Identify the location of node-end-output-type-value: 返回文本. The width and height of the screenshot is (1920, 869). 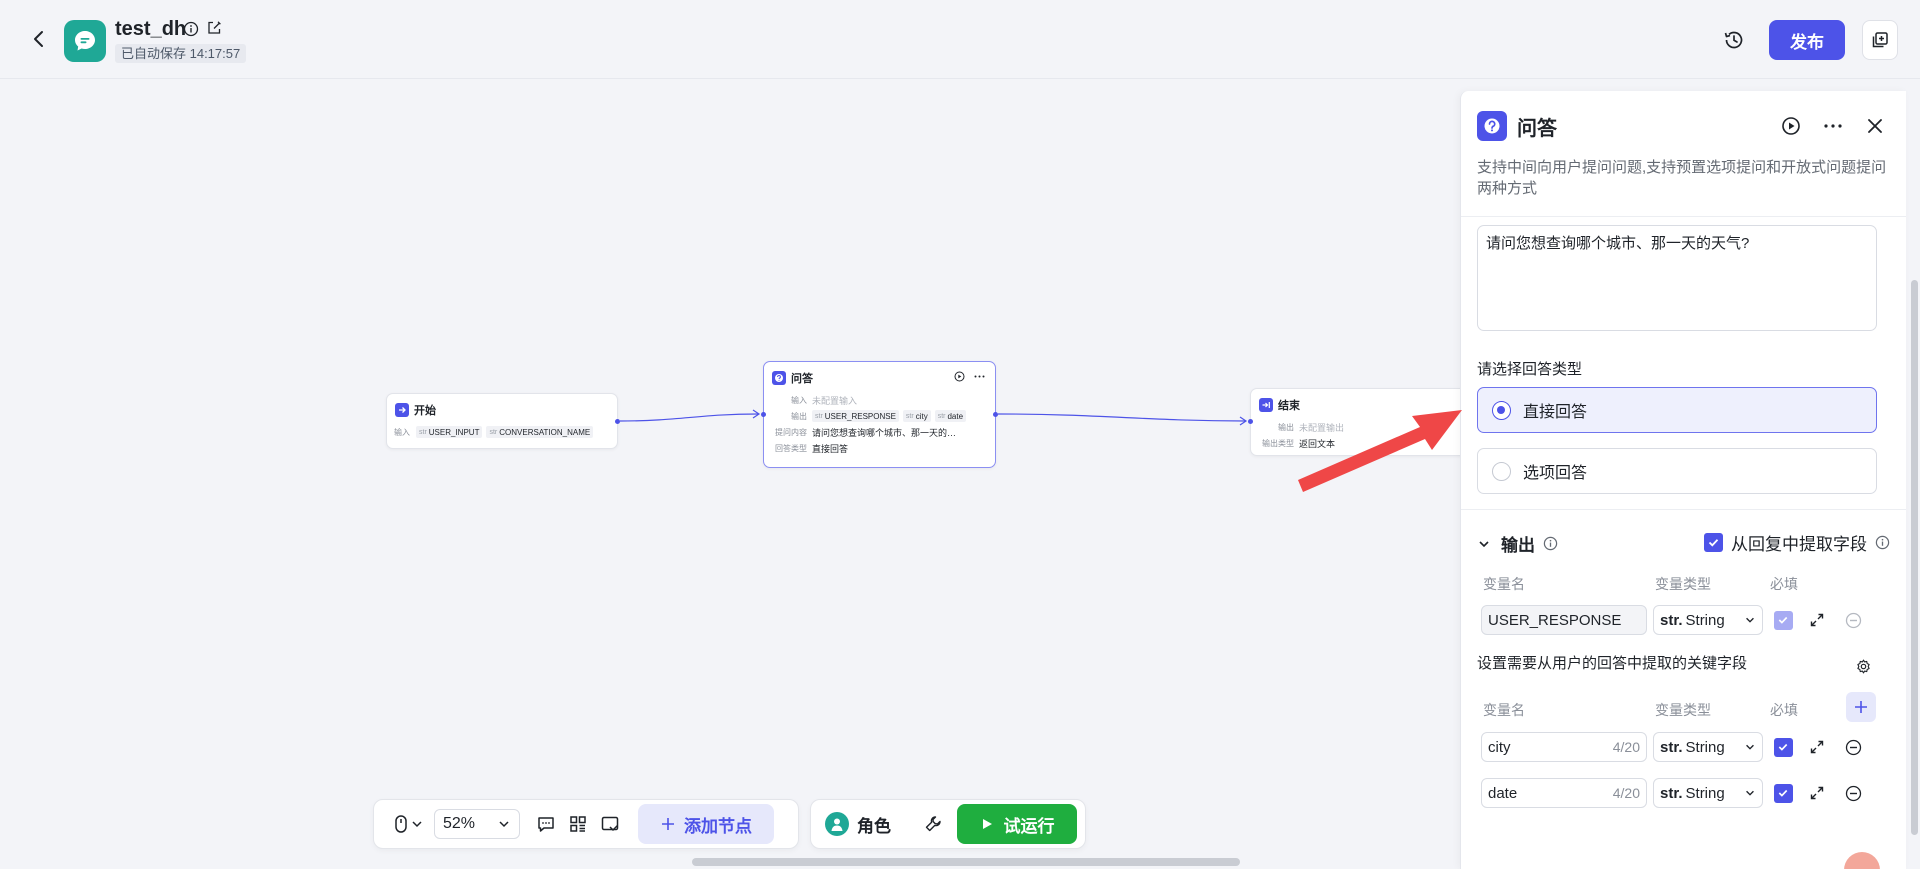
(1317, 443).